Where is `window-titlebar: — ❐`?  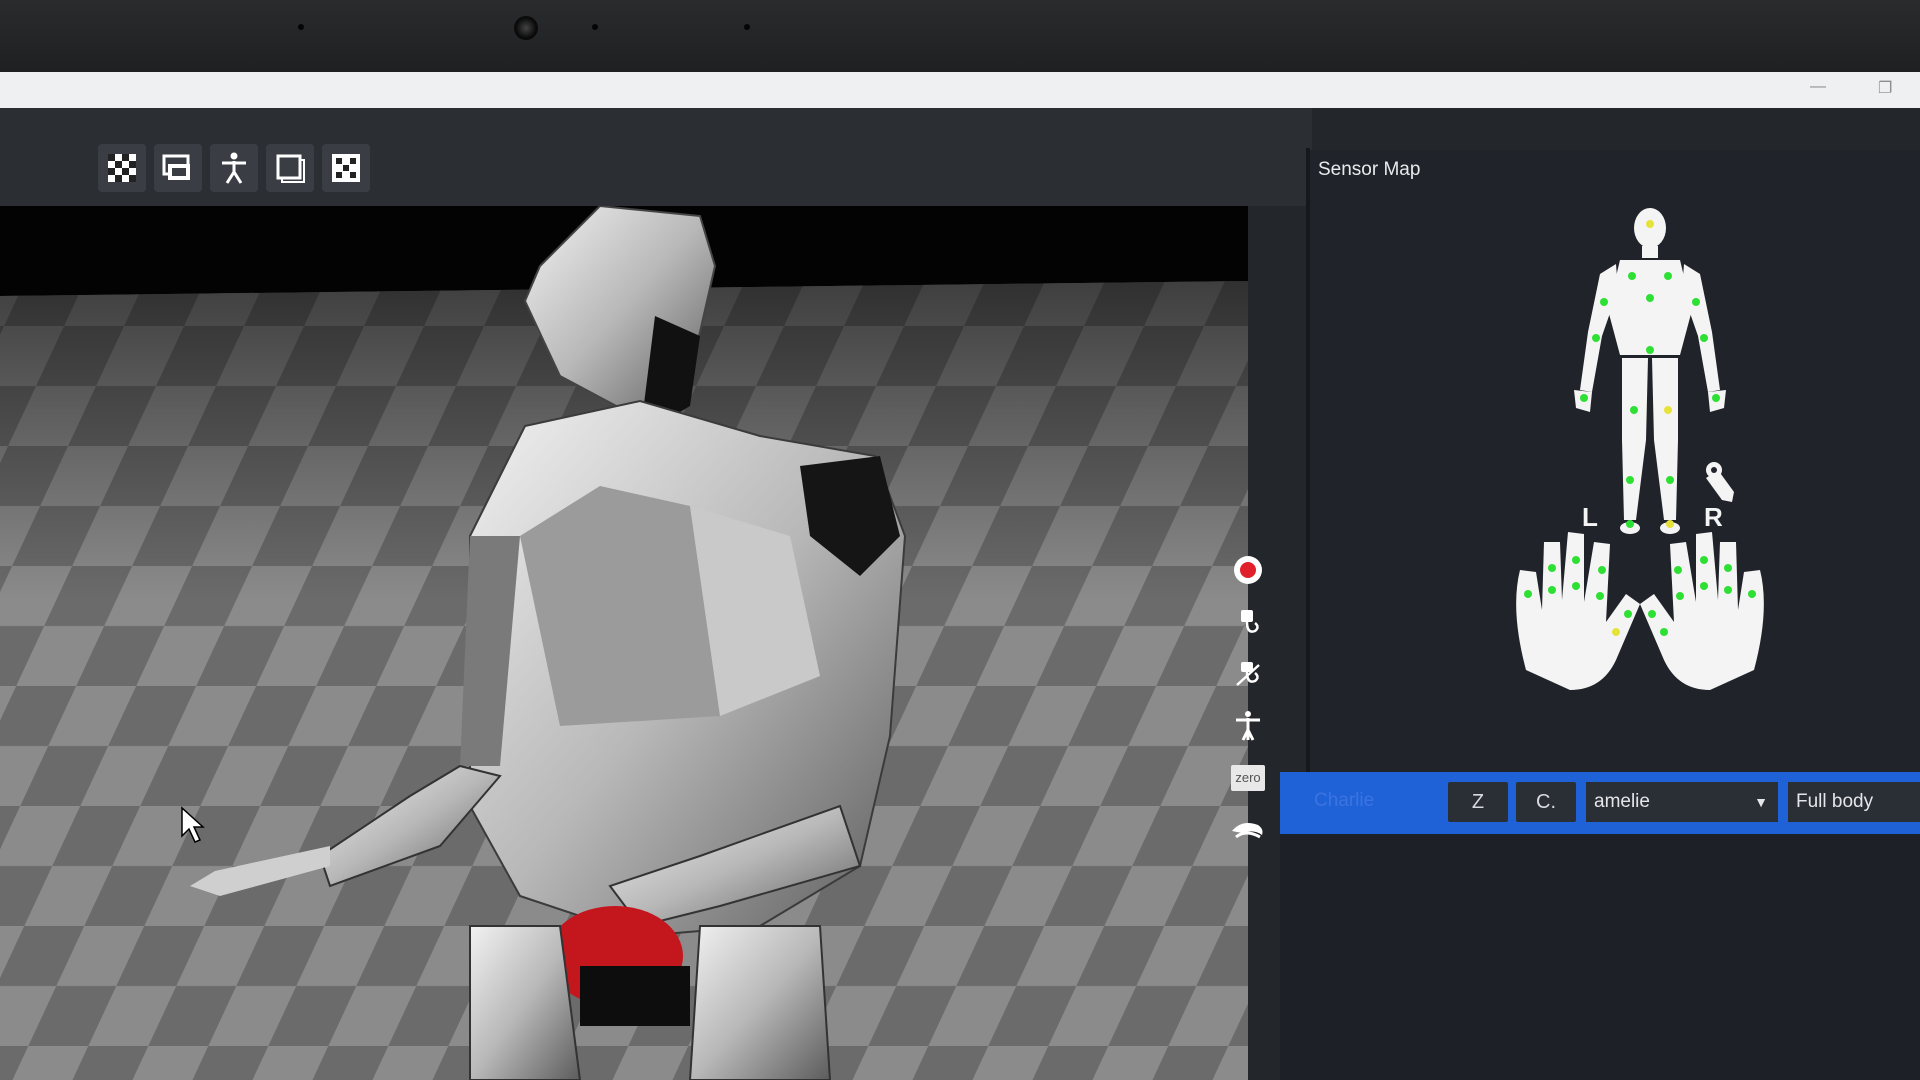
window-titlebar: — ❐ is located at coordinates (960, 90).